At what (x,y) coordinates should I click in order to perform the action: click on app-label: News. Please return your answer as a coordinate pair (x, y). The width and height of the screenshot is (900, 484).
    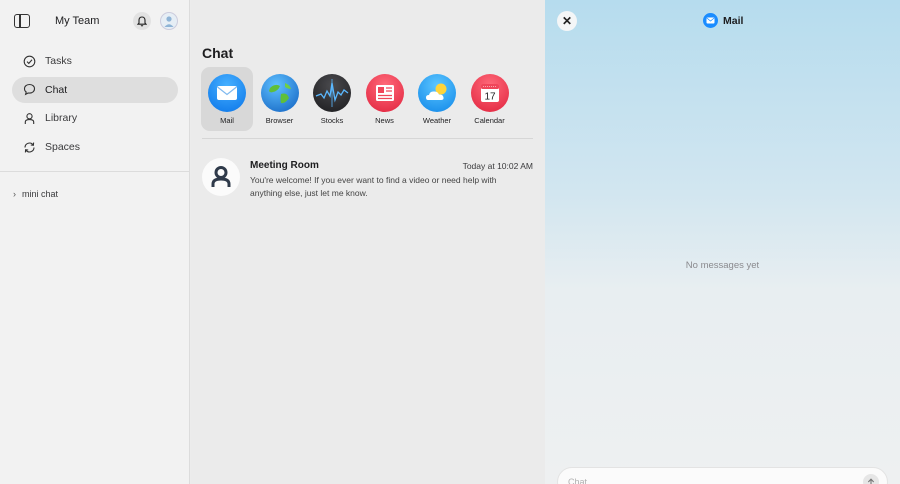
    Looking at the image, I should click on (384, 120).